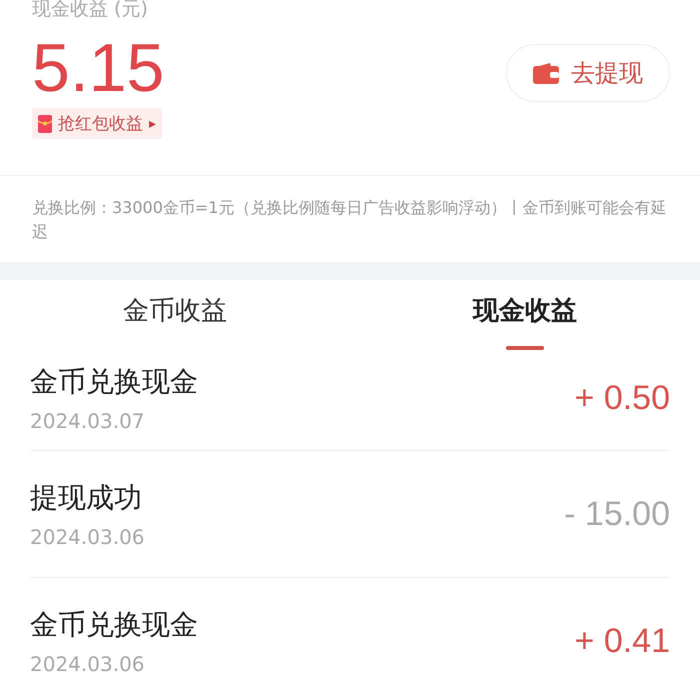 This screenshot has width=700, height=700. What do you see at coordinates (546, 73) in the screenshot?
I see `wallet-icon` at bounding box center [546, 73].